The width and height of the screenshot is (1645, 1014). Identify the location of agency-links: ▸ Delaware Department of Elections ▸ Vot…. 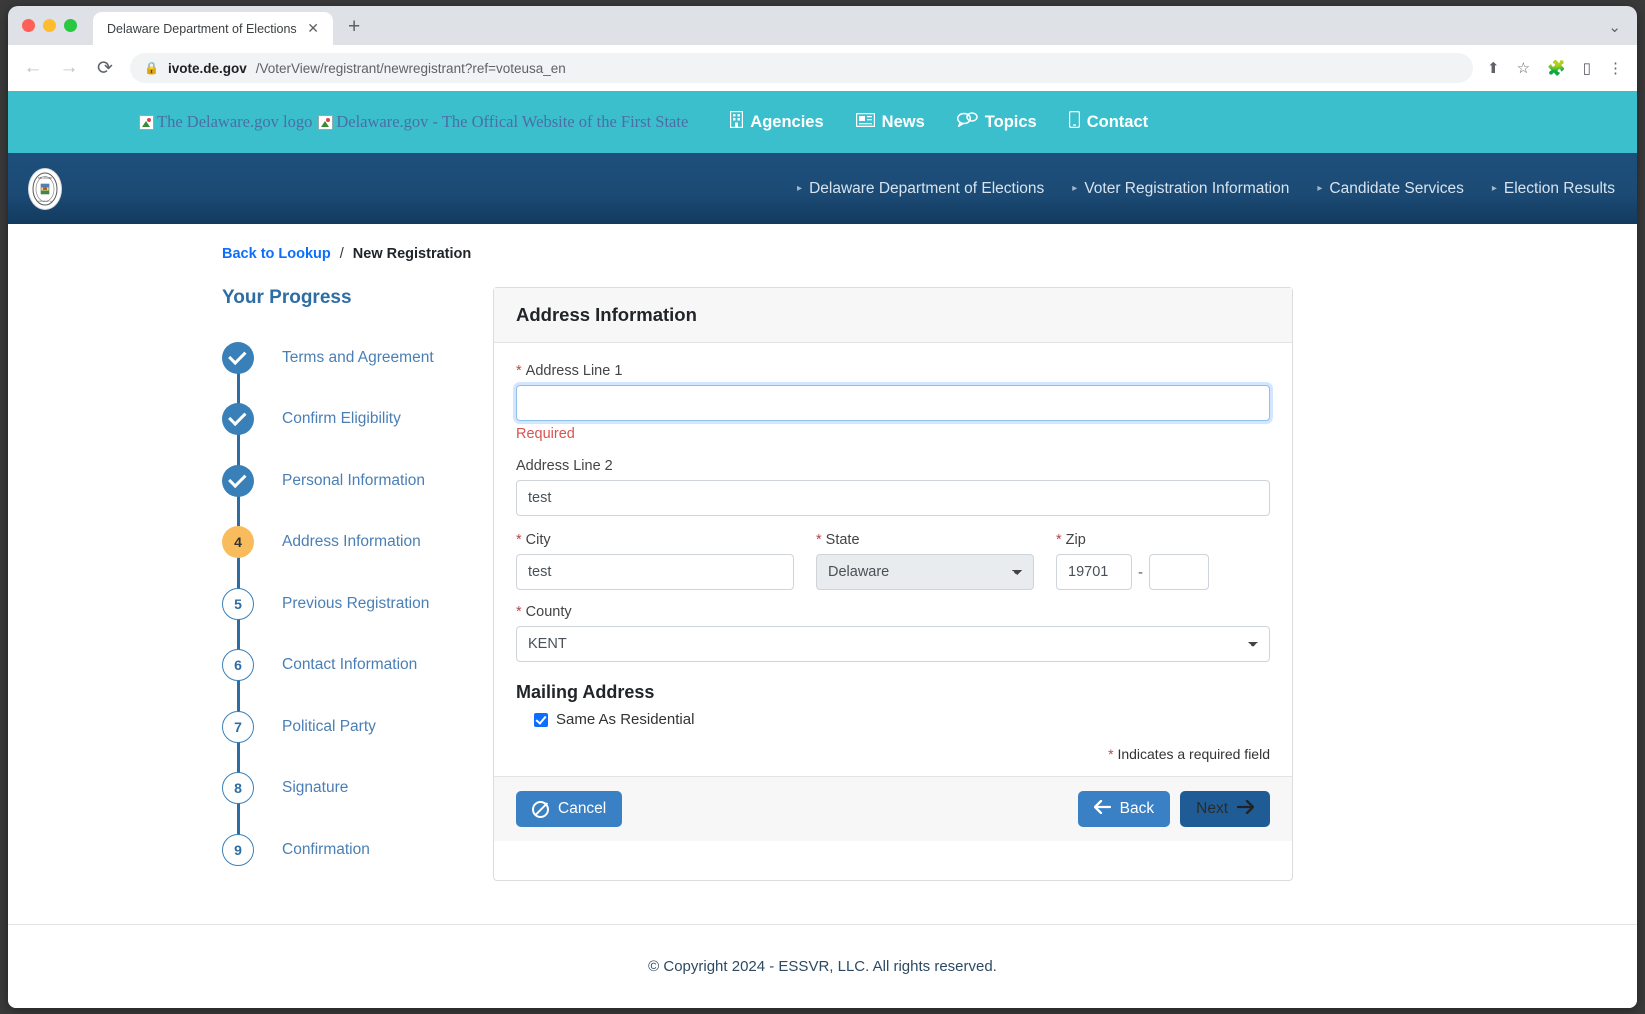
(1210, 189).